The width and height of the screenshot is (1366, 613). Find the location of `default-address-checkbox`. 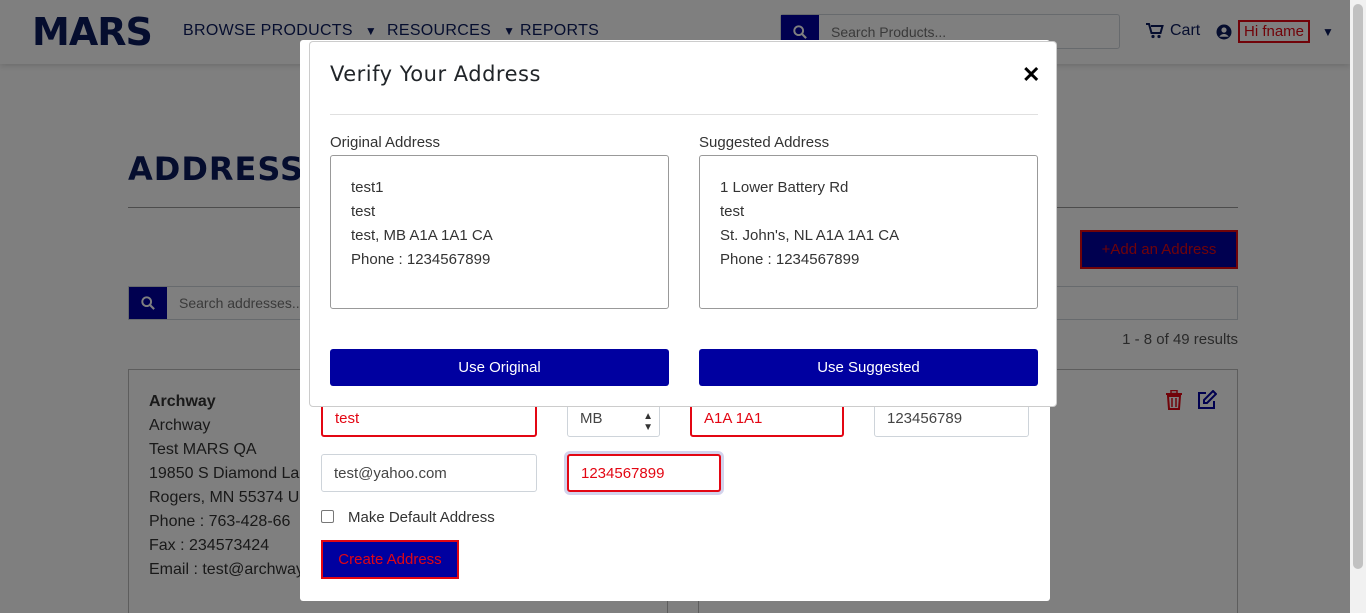

default-address-checkbox is located at coordinates (327, 516).